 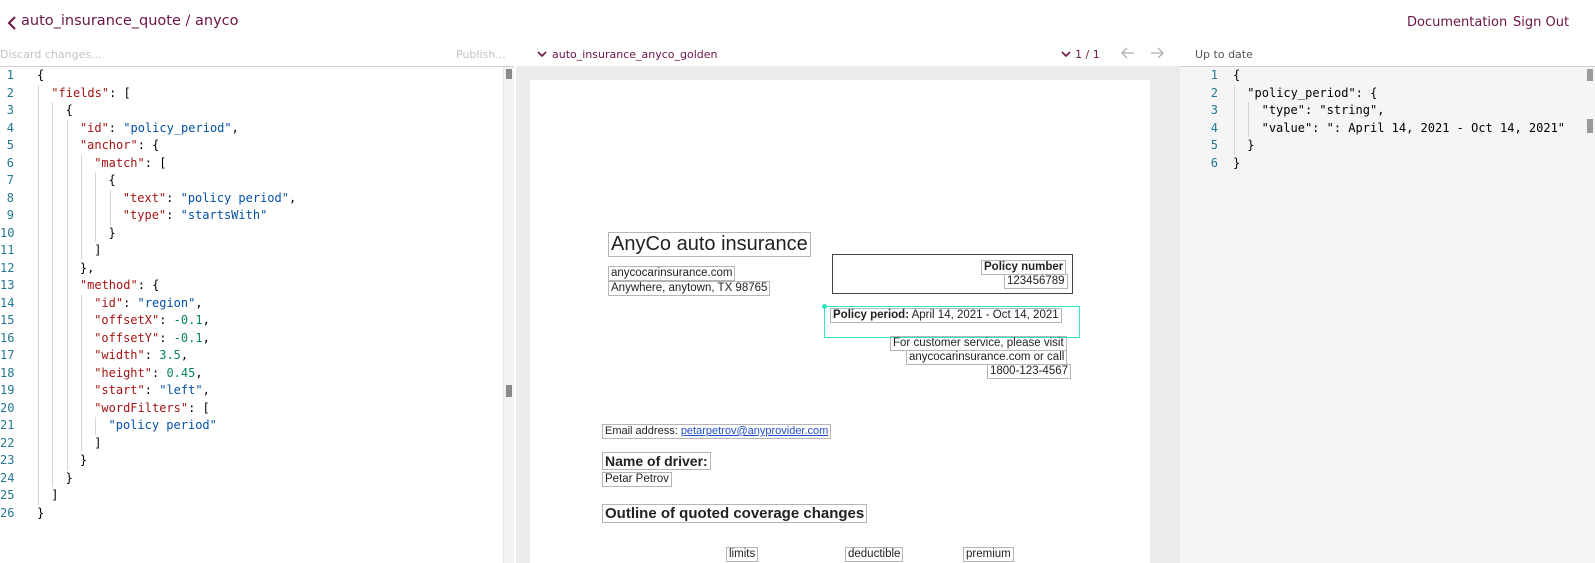 What do you see at coordinates (635, 54) in the screenshot?
I see `document-selector: auto_insurance_anyco_golden` at bounding box center [635, 54].